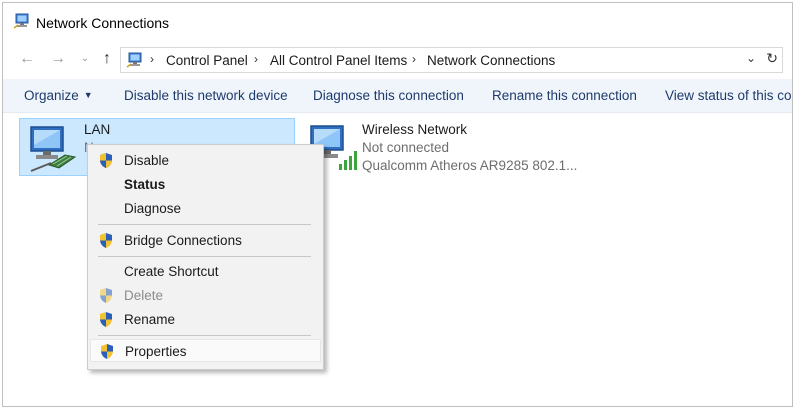 Image resolution: width=796 pixels, height=411 pixels. Describe the element at coordinates (751, 58) in the screenshot. I see `address-dropdown-icon: ⌄` at that location.